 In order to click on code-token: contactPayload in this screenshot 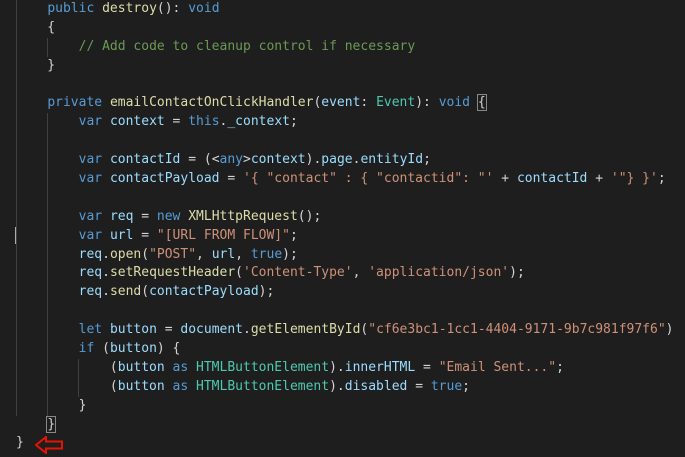, I will do `click(204, 292)`.